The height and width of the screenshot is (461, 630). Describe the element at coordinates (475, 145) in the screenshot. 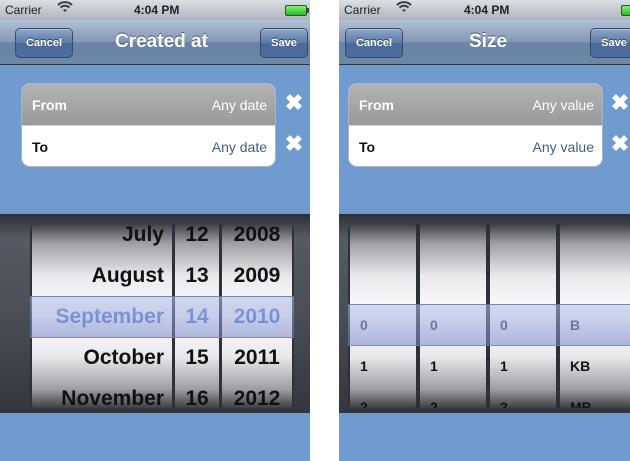

I see `to-row: To Any value` at that location.